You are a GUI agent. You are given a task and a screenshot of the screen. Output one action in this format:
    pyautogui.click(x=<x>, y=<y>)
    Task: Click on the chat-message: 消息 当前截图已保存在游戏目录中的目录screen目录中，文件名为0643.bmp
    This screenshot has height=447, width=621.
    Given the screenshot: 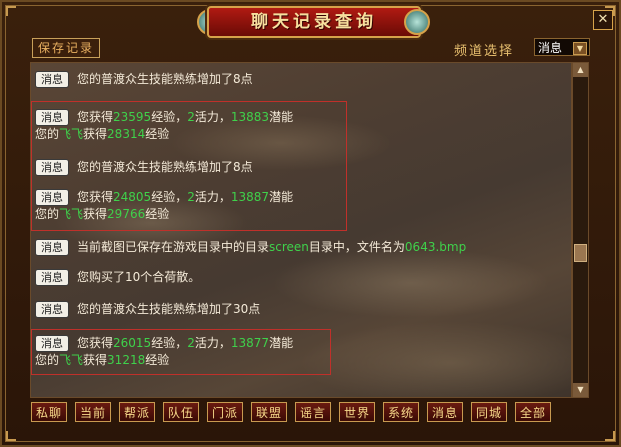 What is the action you would take?
    pyautogui.click(x=250, y=247)
    